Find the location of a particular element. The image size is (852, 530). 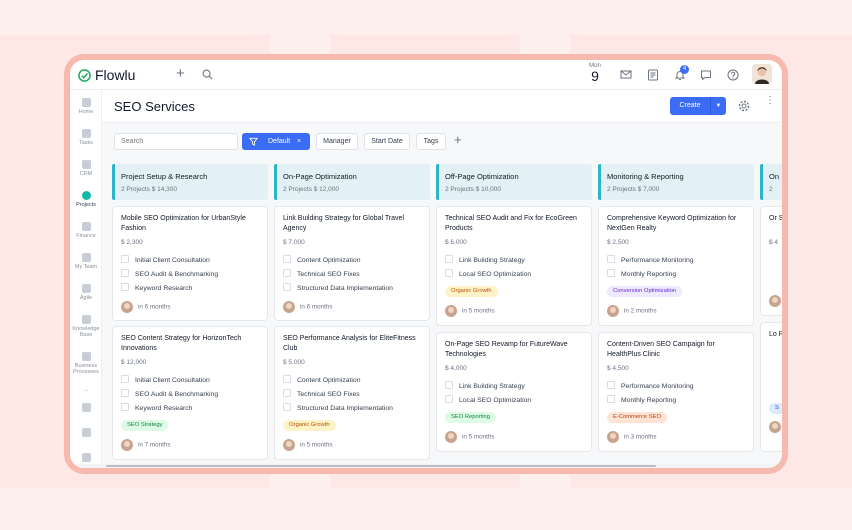

sidebar-item-finance: Finance is located at coordinates (86, 230).